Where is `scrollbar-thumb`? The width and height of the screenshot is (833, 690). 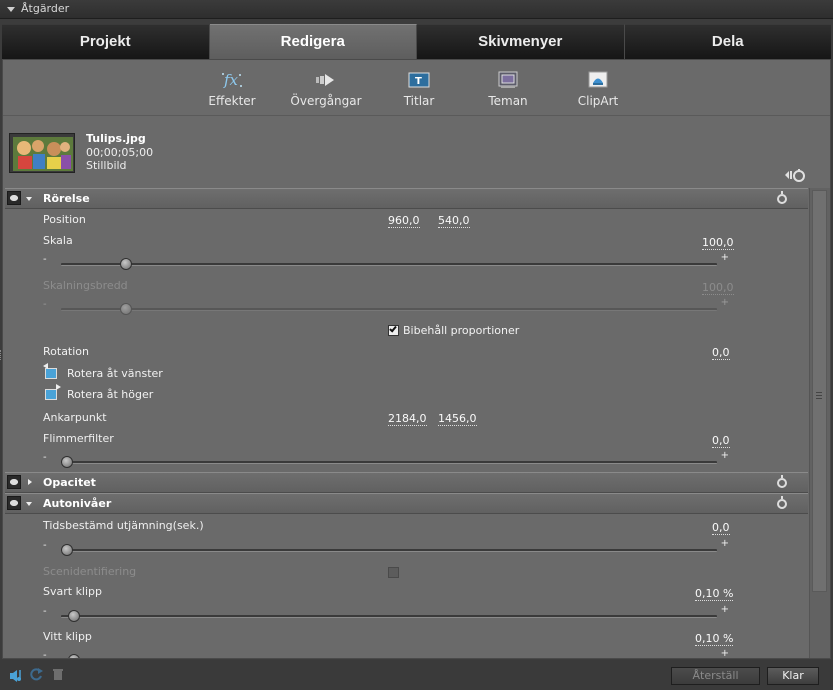
scrollbar-thumb is located at coordinates (819, 391).